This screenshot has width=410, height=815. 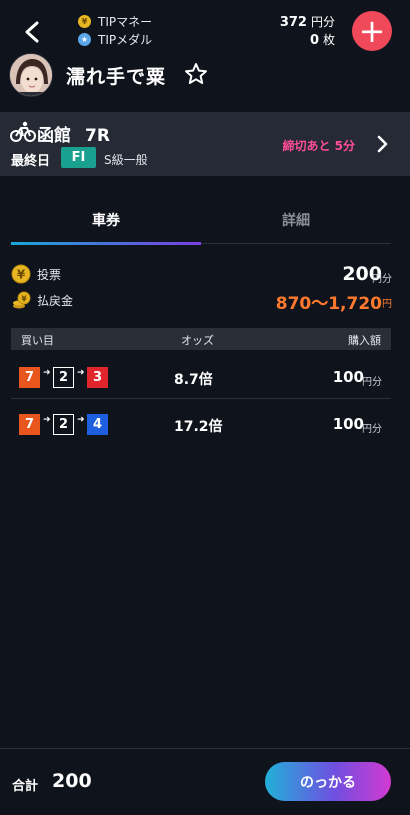 I want to click on tab-details: 詳細, so click(x=296, y=222).